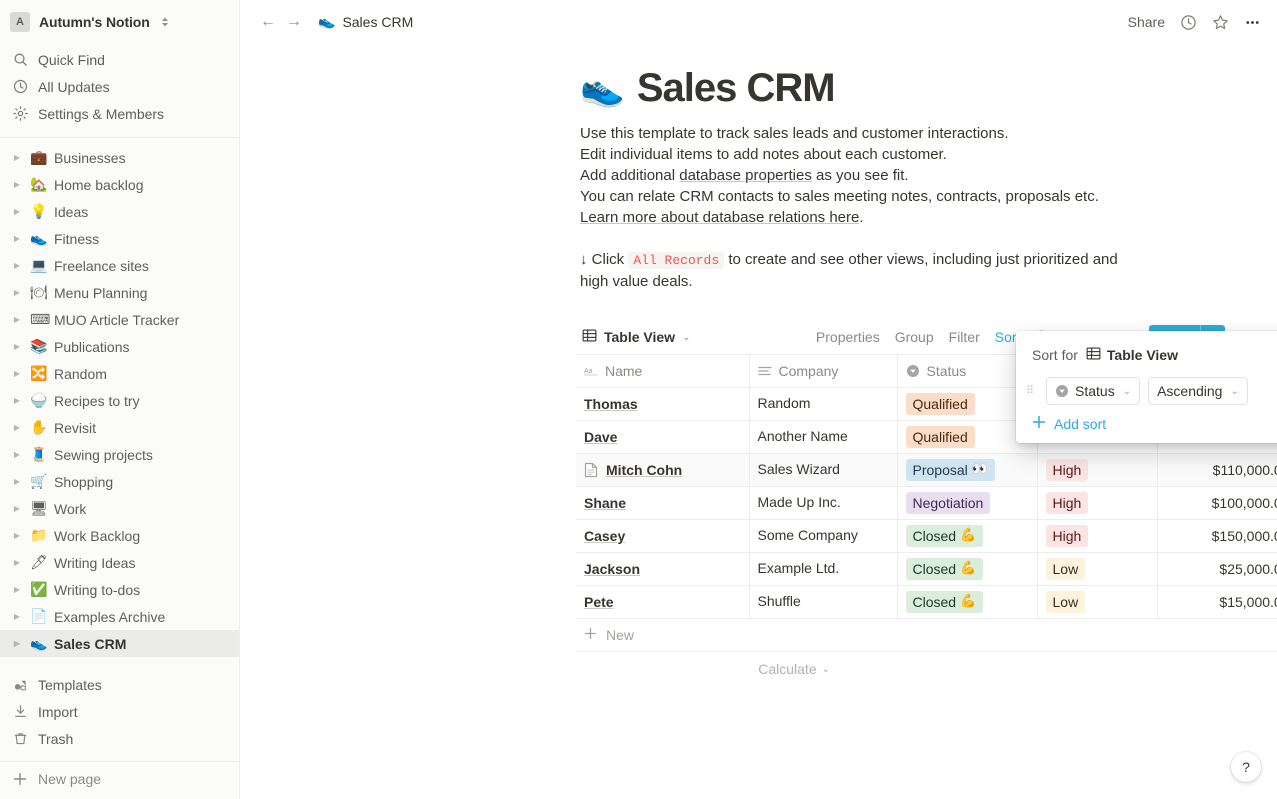 The image size is (1277, 799). Describe the element at coordinates (823, 503) in the screenshot. I see `cell-company: Made Up Inc.` at that location.